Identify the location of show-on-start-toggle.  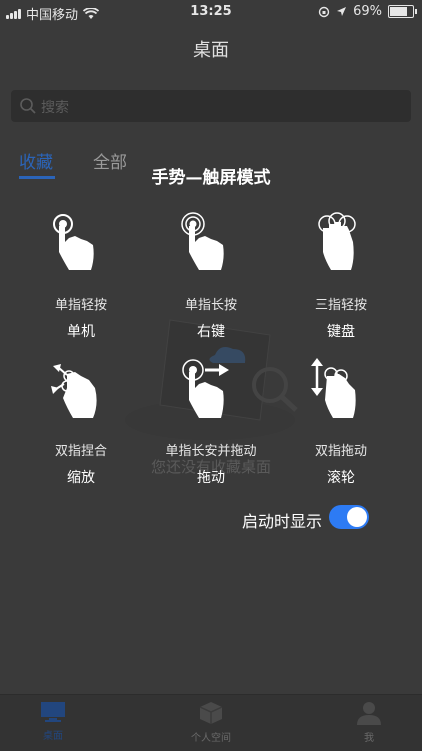
(349, 517).